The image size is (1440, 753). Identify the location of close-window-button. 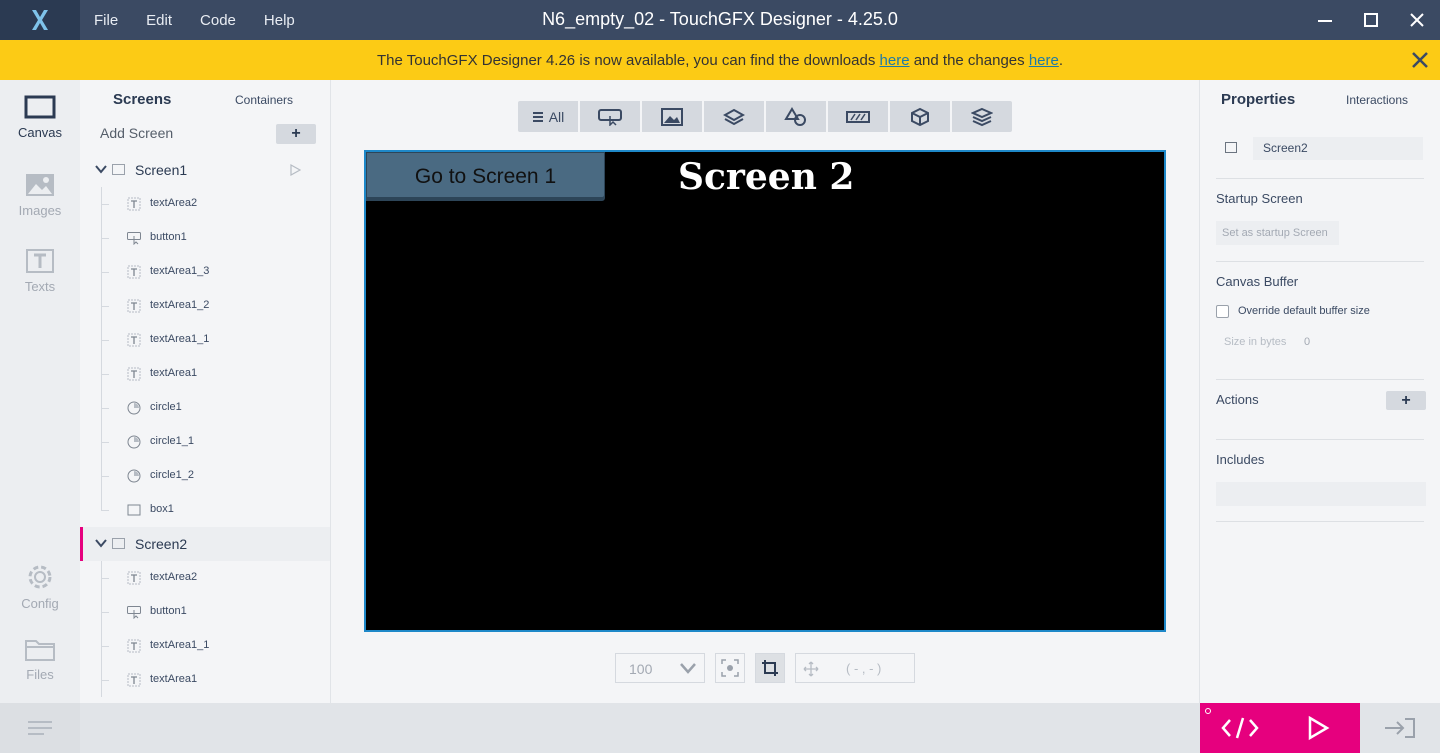
(1417, 20).